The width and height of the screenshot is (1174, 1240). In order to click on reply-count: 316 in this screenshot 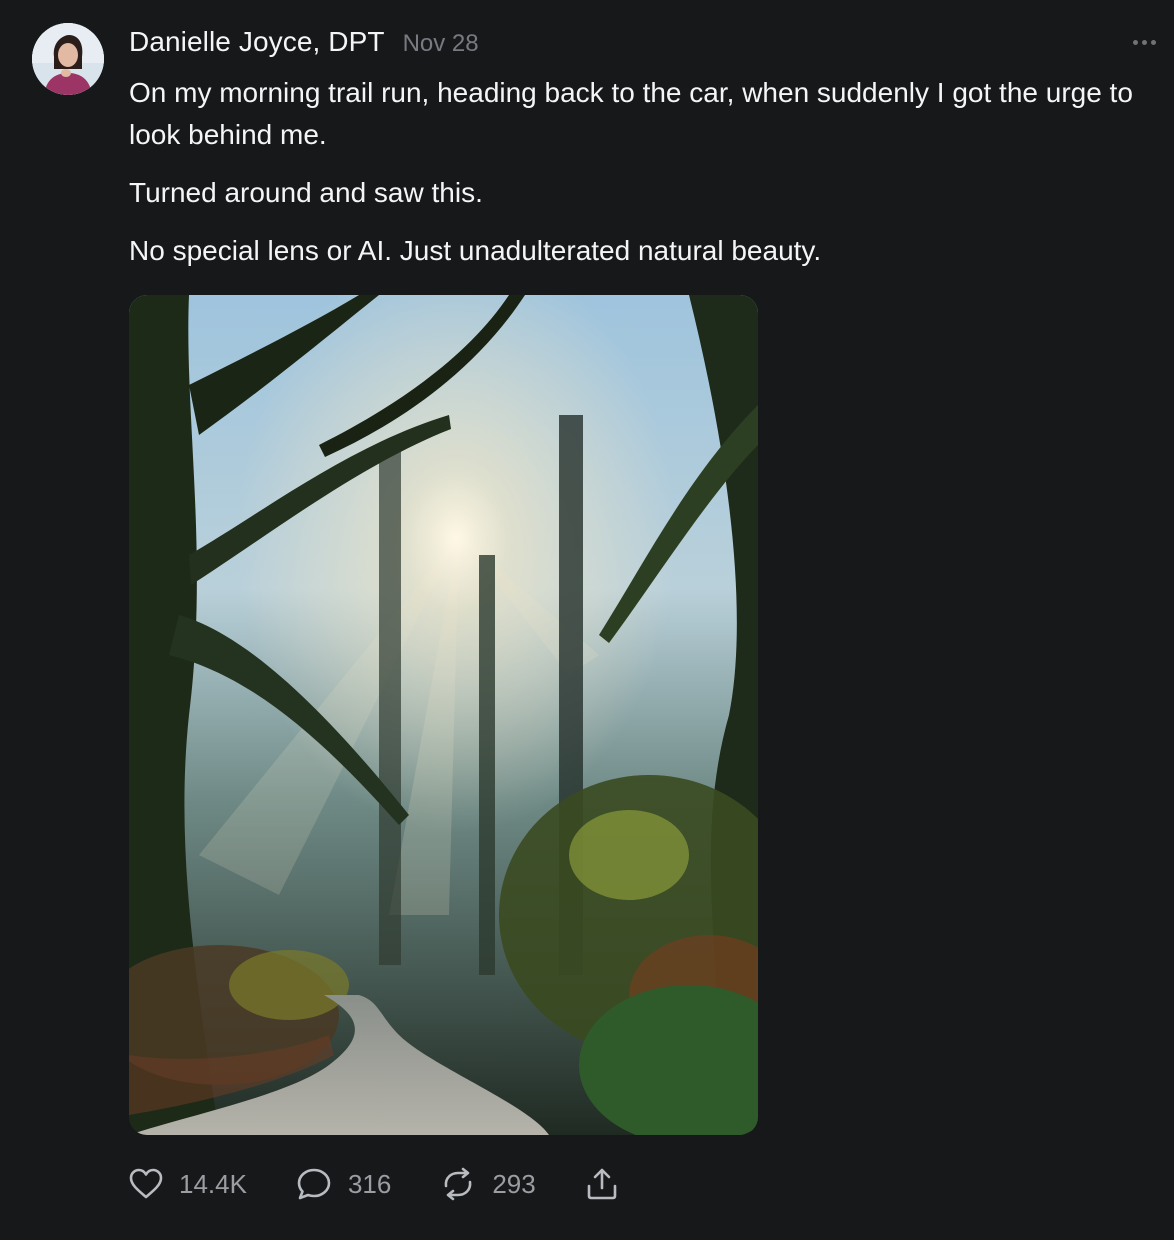, I will do `click(369, 1183)`.